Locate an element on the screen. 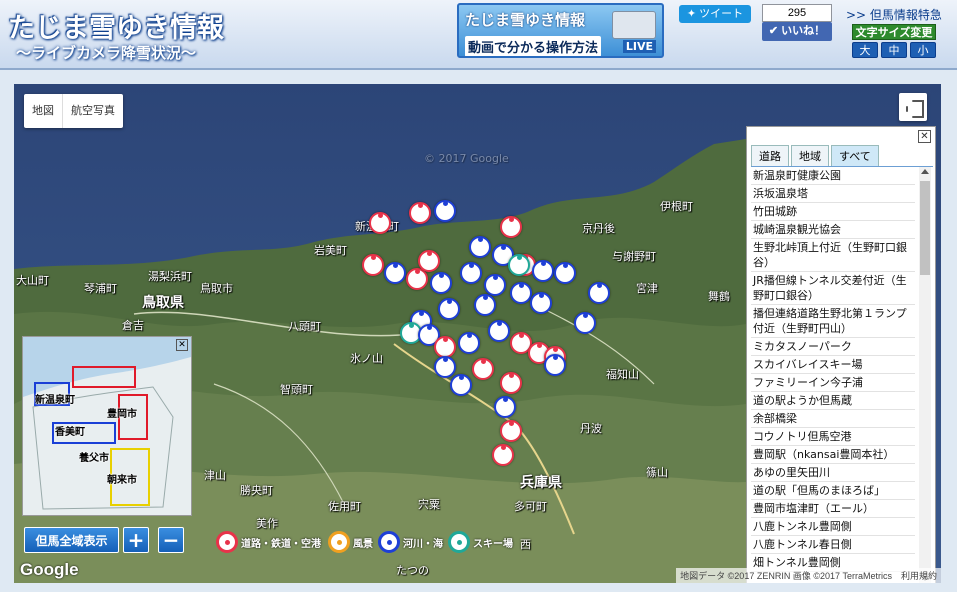 Image resolution: width=957 pixels, height=592 pixels. tab-area: 地域 is located at coordinates (810, 155).